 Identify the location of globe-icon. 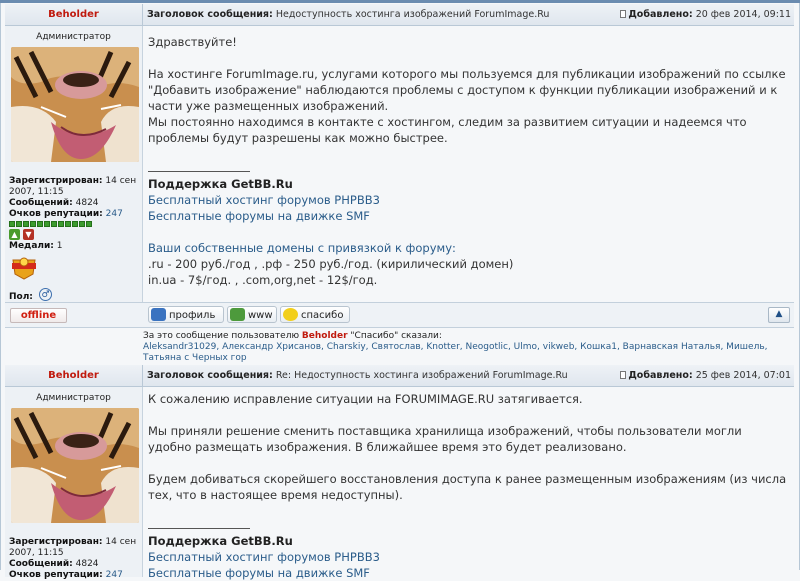
(237, 314).